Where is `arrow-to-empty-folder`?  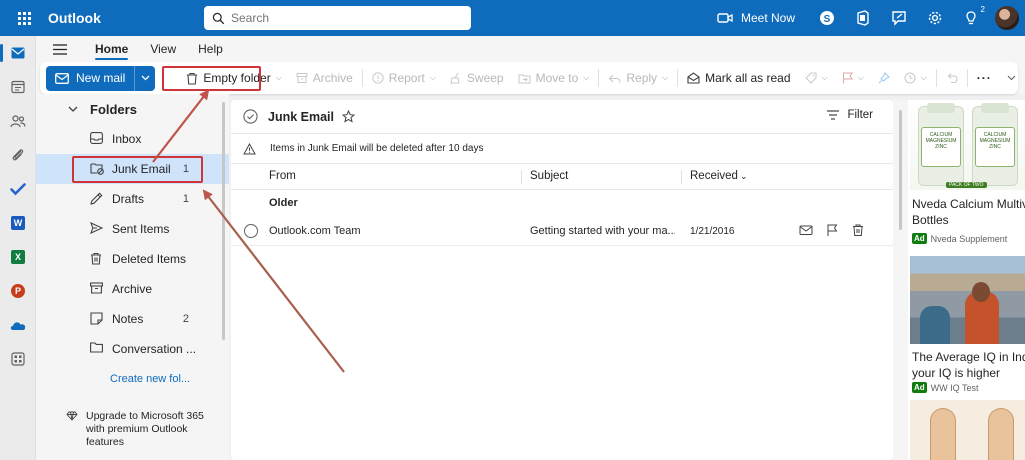 arrow-to-empty-folder is located at coordinates (181, 126).